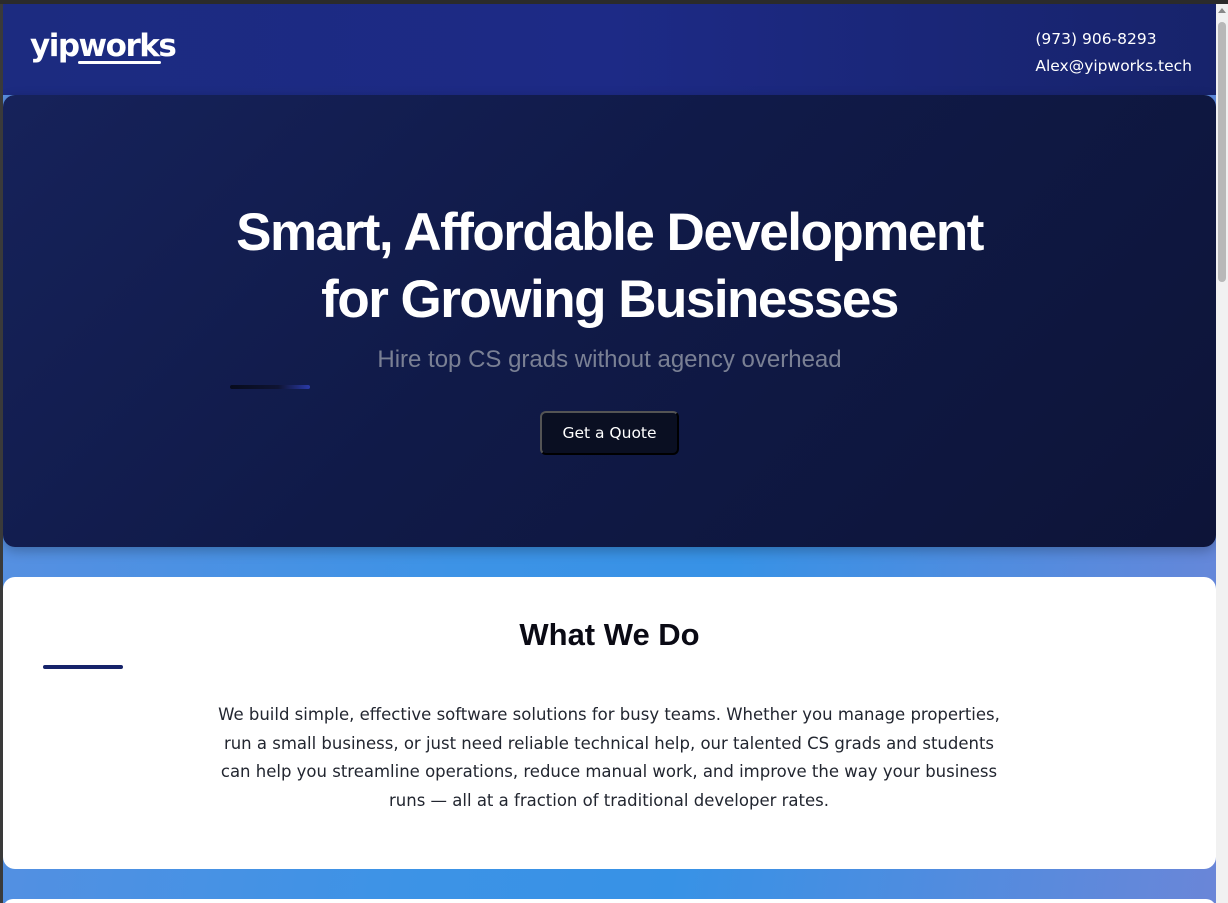  Describe the element at coordinates (119, 62) in the screenshot. I see `logo-underline` at that location.